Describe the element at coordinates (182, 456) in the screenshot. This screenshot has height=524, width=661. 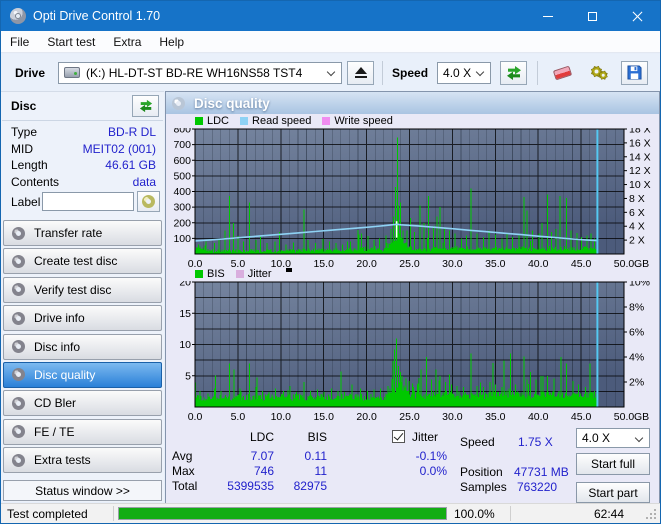
I see `avg-row-label: Avg` at that location.